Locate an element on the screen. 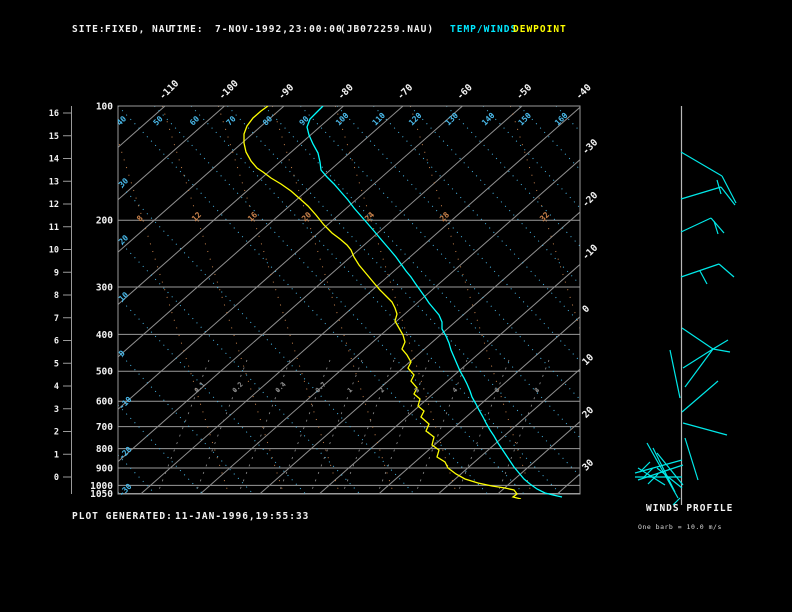 The height and width of the screenshot is (612, 792). svg-text: 900 is located at coordinates (104, 469).